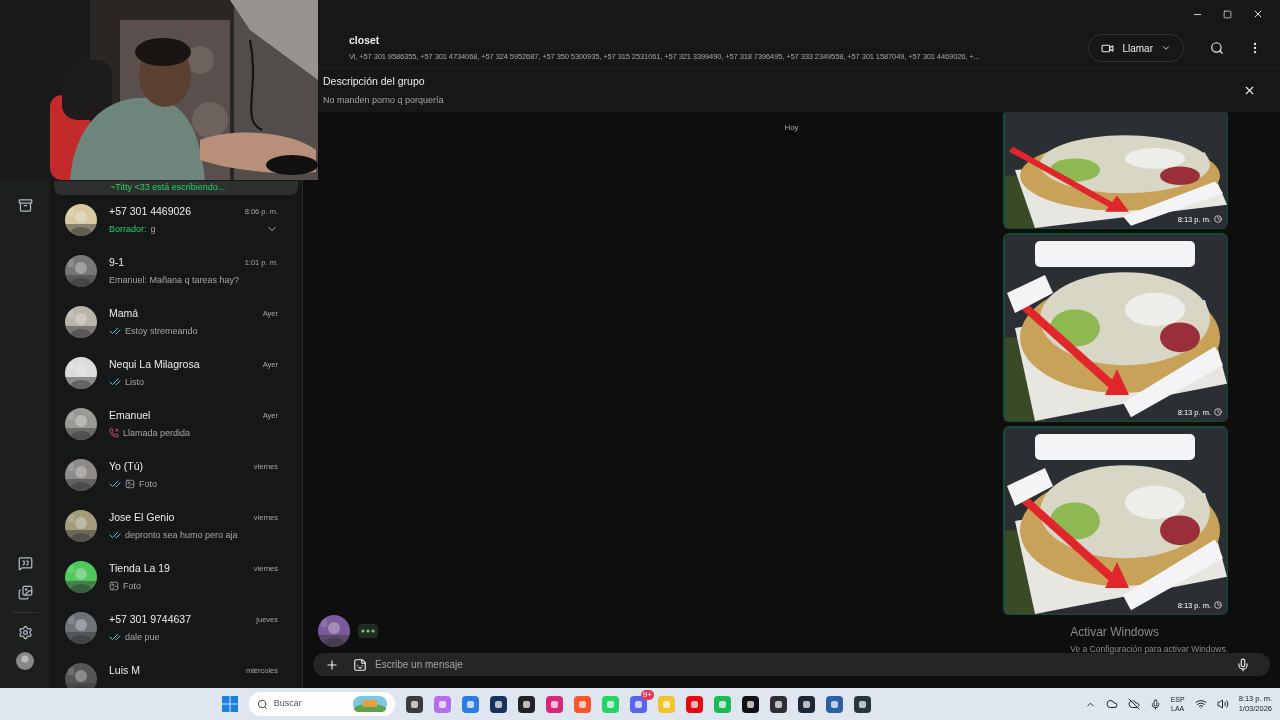  I want to click on settings-icon, so click(25, 632).